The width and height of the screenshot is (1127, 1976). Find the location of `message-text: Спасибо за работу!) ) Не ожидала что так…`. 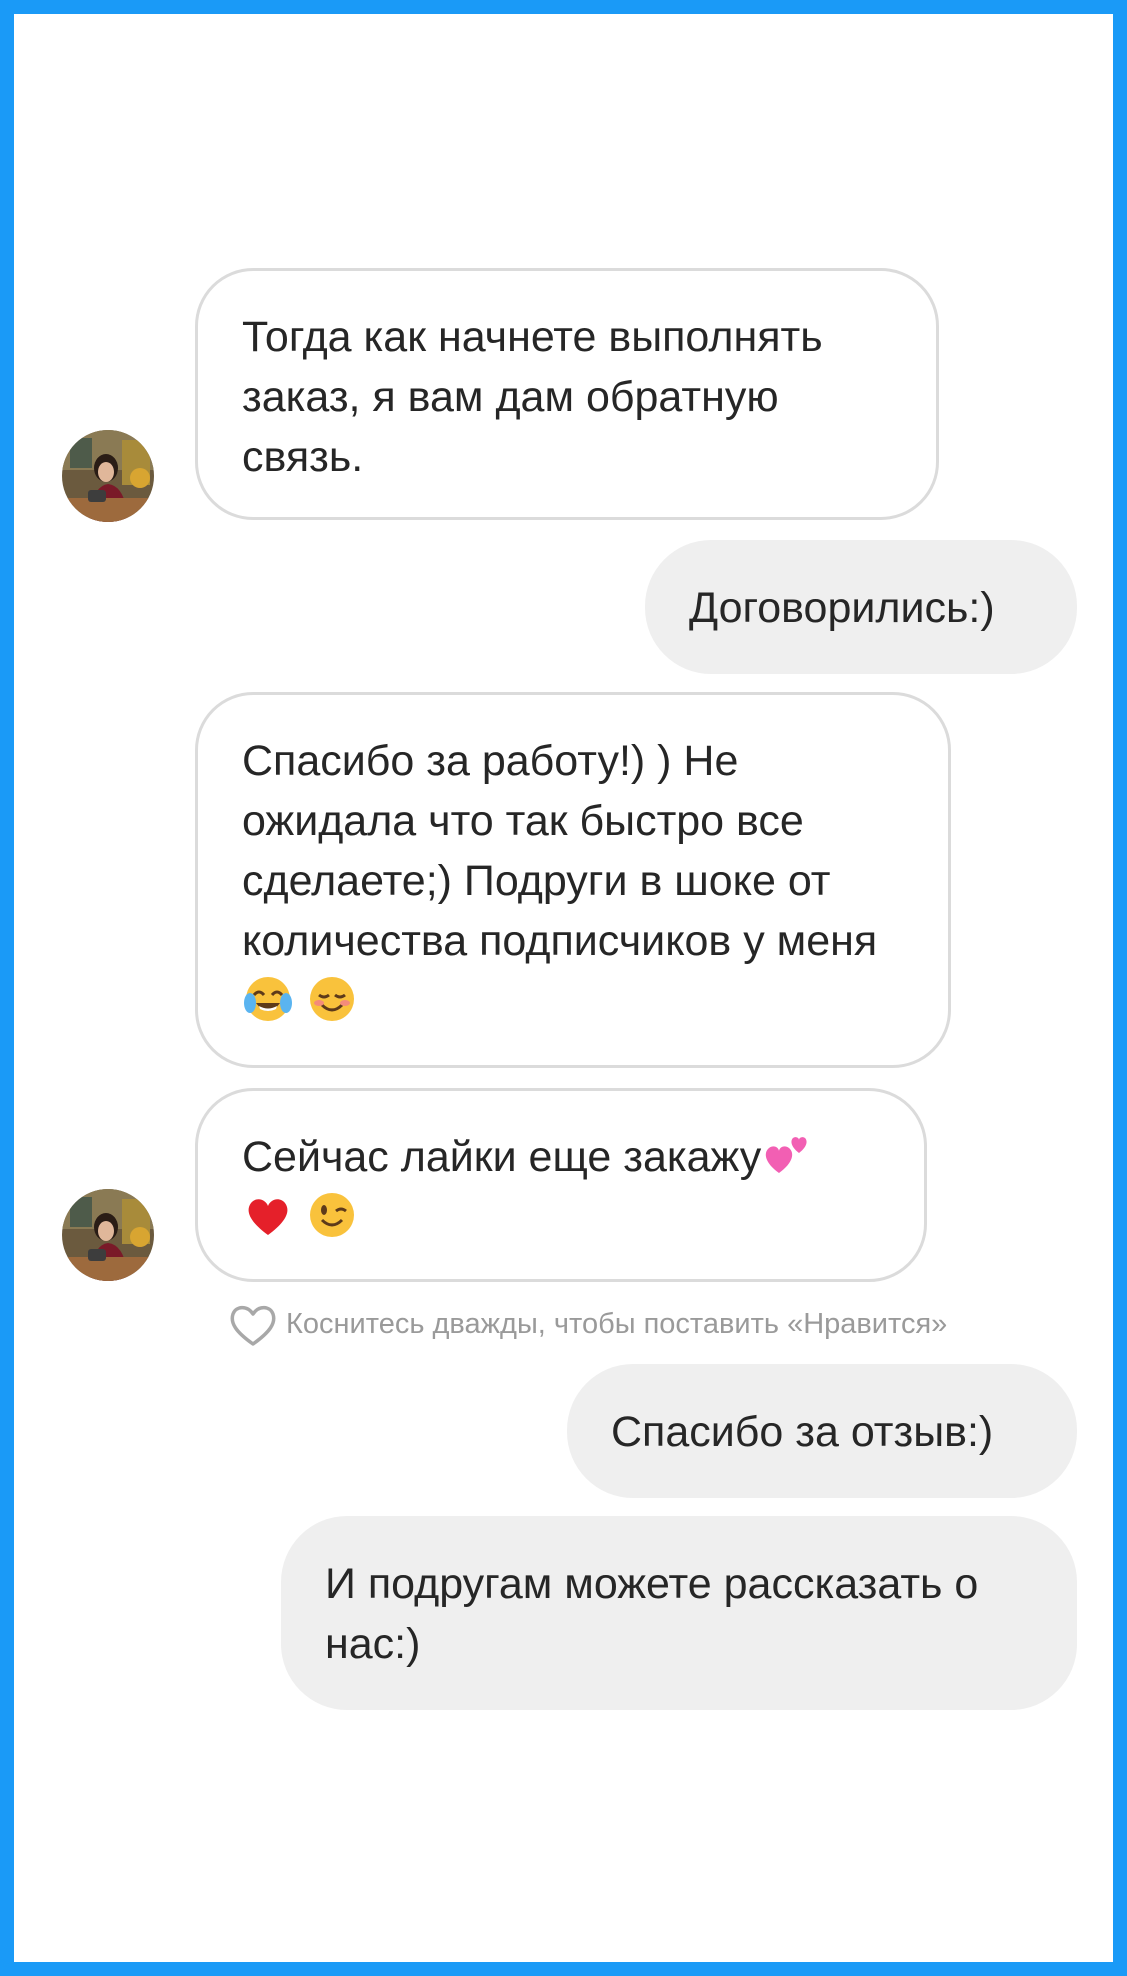

message-text: Спасибо за работу!) ) Не ожидала что так… is located at coordinates (560, 851).